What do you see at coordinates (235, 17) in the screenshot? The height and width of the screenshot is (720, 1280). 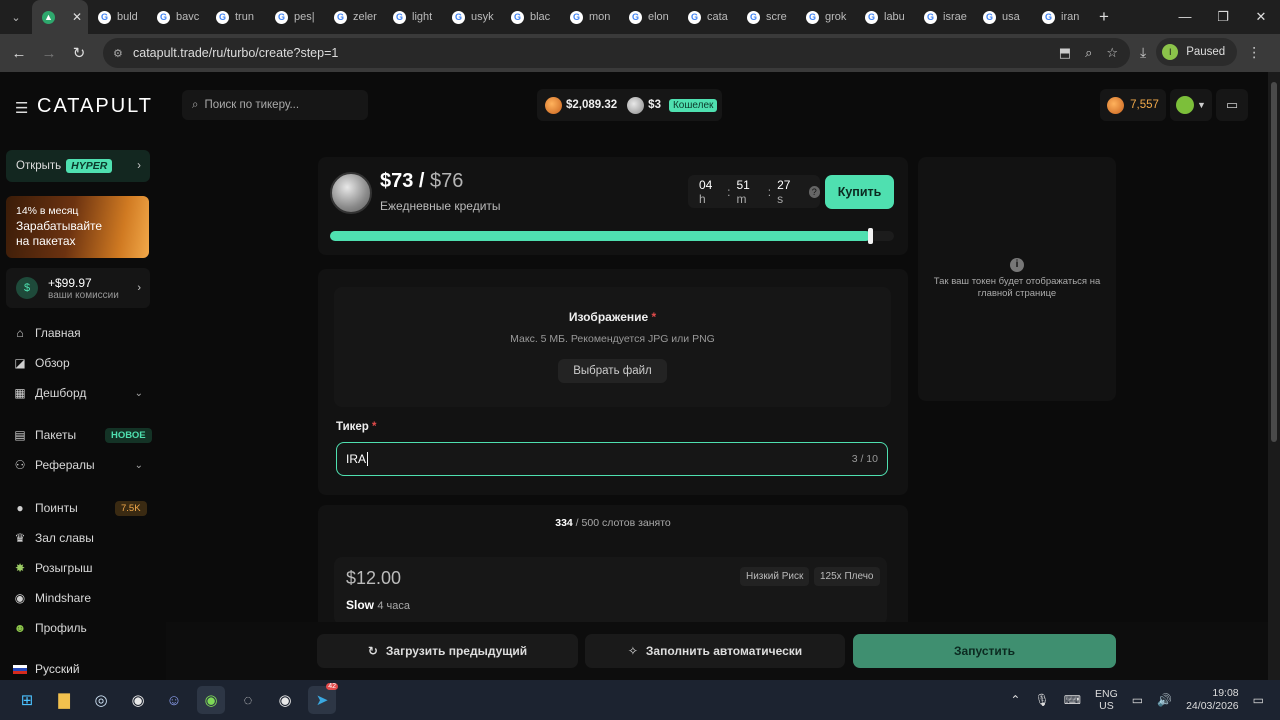 I see `browser-tab: Gtrun` at bounding box center [235, 17].